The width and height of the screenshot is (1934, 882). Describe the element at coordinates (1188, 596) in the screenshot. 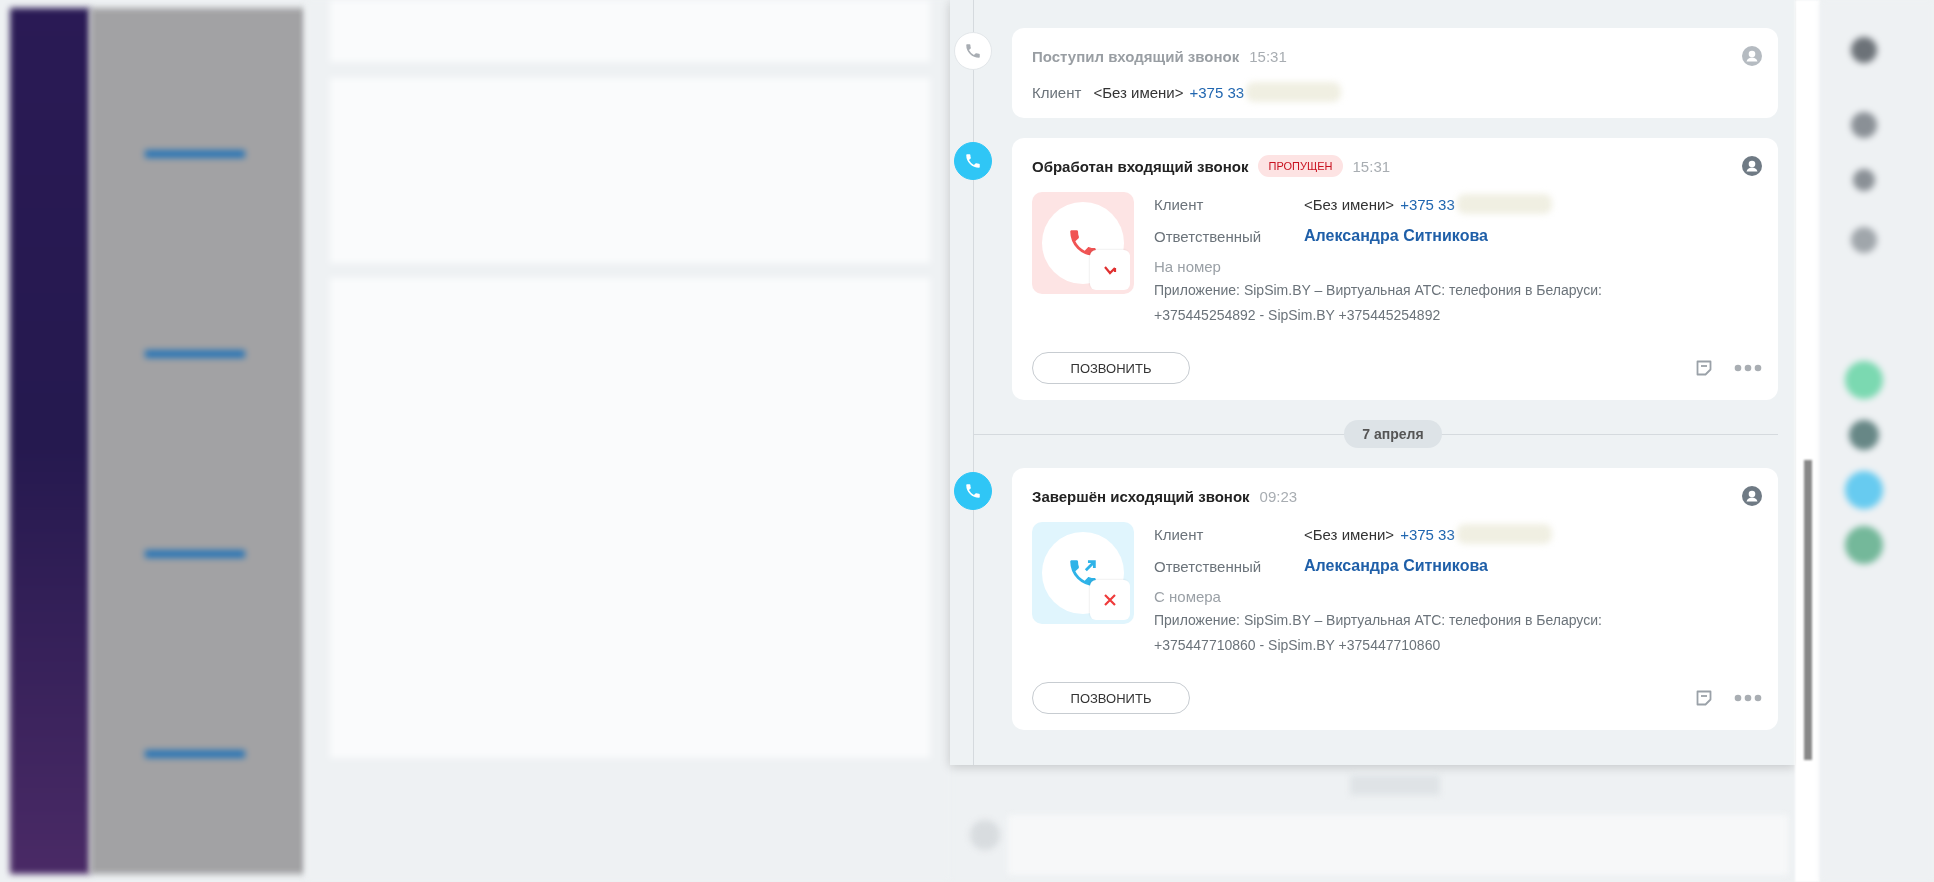

I see `field-label: С номера` at that location.